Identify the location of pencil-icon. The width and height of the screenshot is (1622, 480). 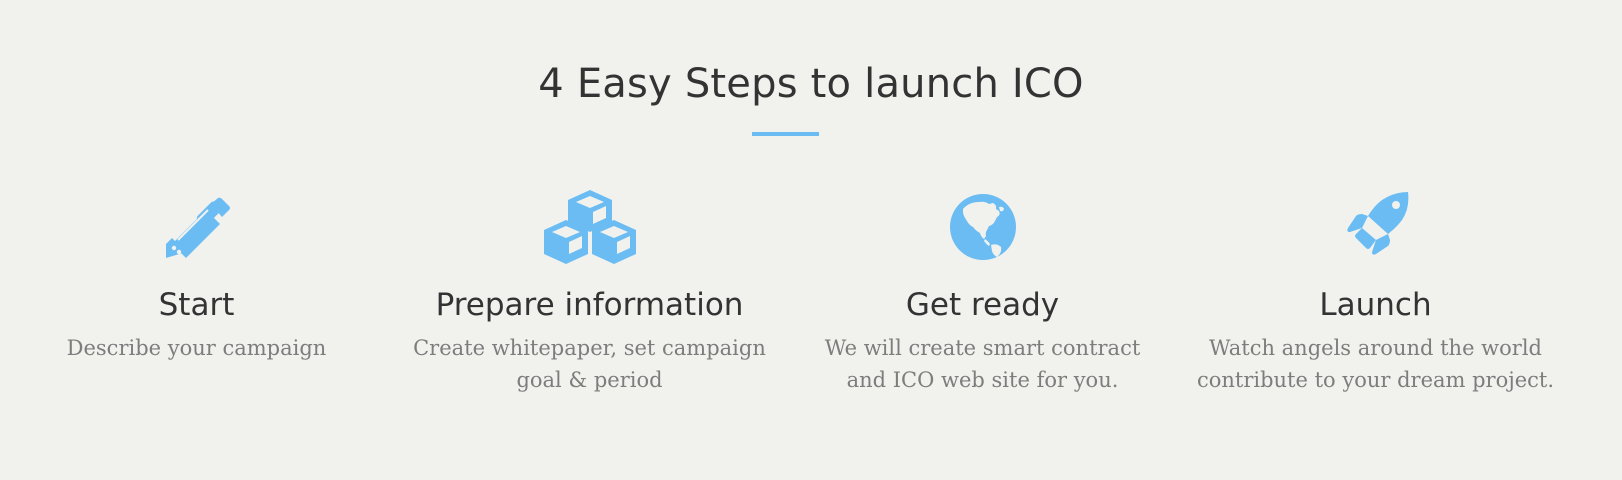
(196, 227).